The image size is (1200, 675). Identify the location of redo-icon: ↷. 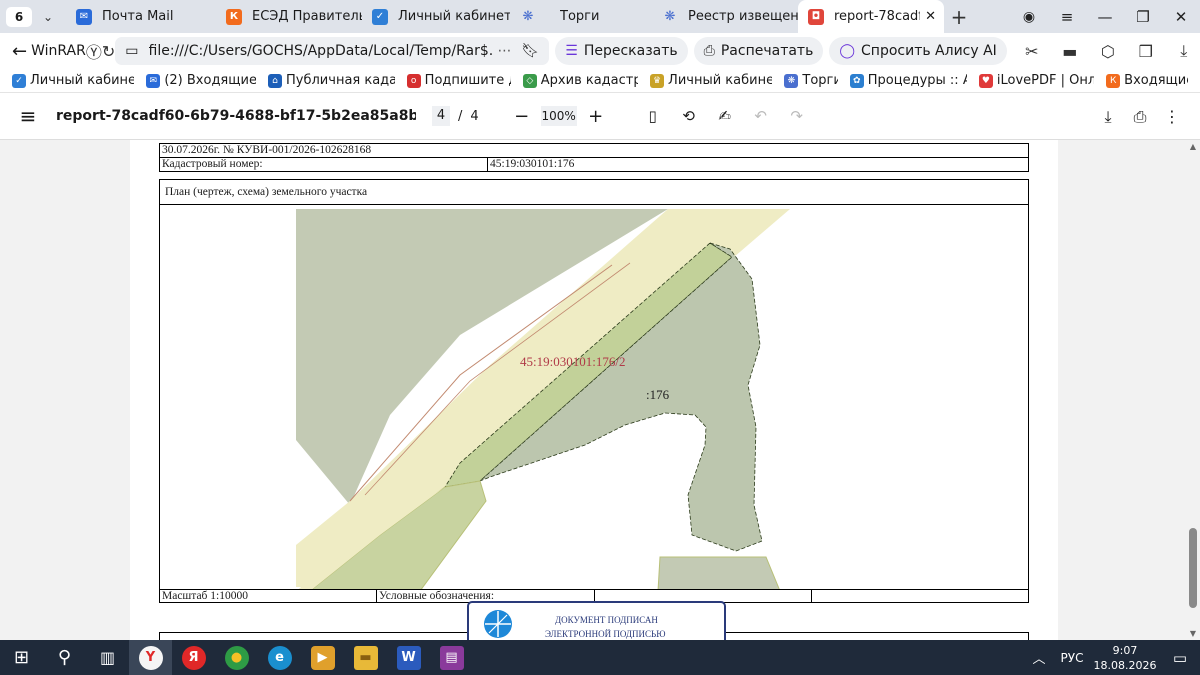
(797, 116).